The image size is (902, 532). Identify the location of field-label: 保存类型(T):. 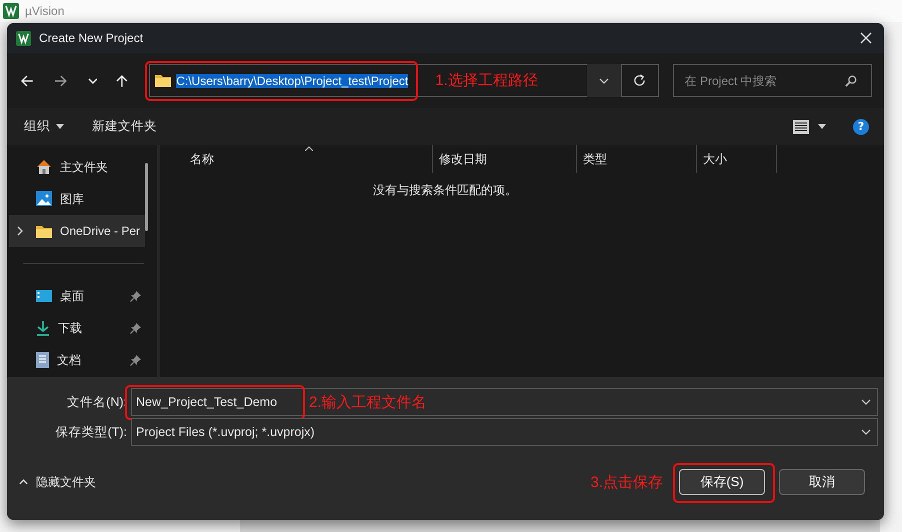
(91, 432).